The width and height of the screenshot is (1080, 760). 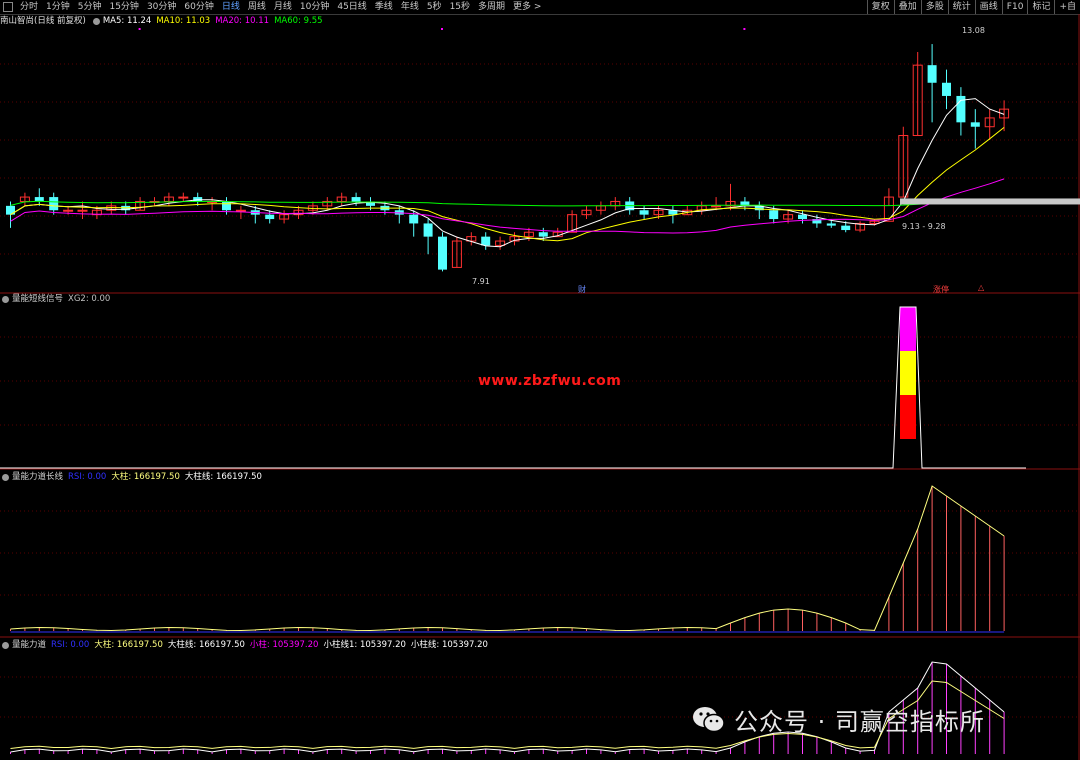 What do you see at coordinates (550, 381) in the screenshot?
I see `watermark-url: www.zbzfwu.com` at bounding box center [550, 381].